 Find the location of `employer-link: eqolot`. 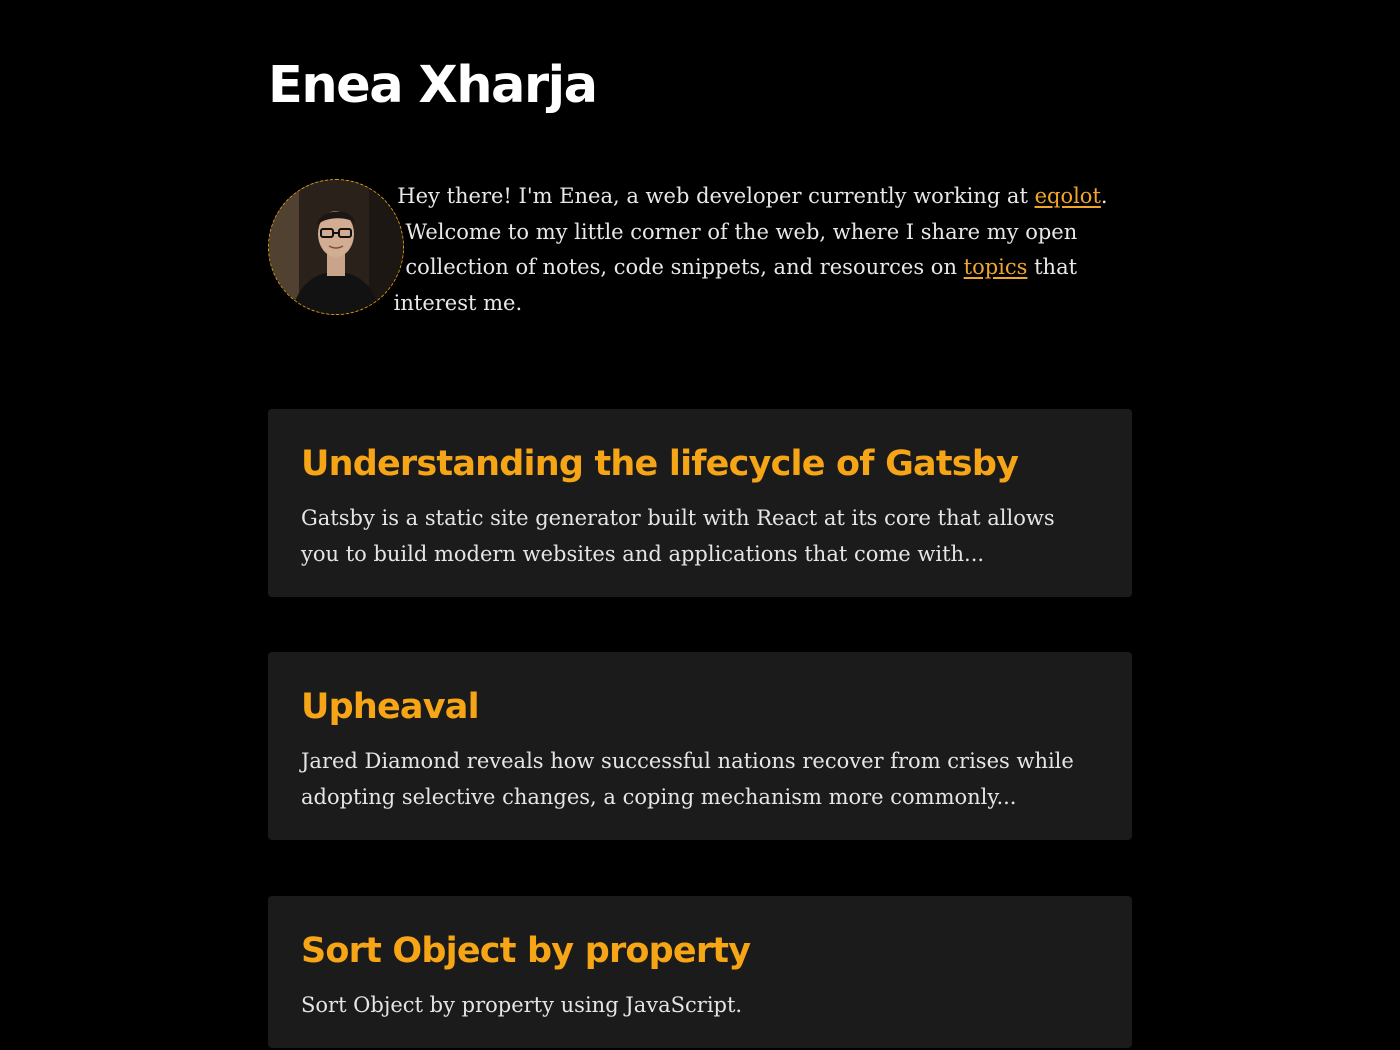

employer-link: eqolot is located at coordinates (1068, 196).